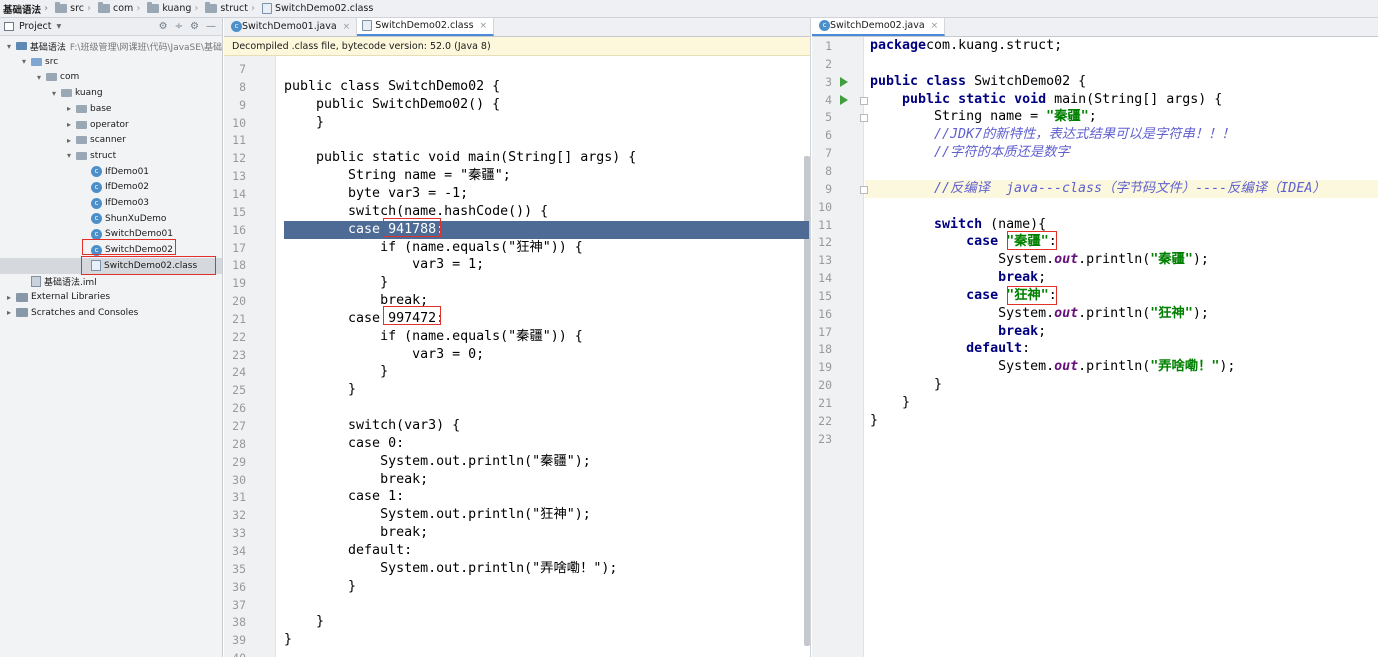  Describe the element at coordinates (85, 312) in the screenshot. I see `tree-item-label: Scratches and Consoles` at that location.